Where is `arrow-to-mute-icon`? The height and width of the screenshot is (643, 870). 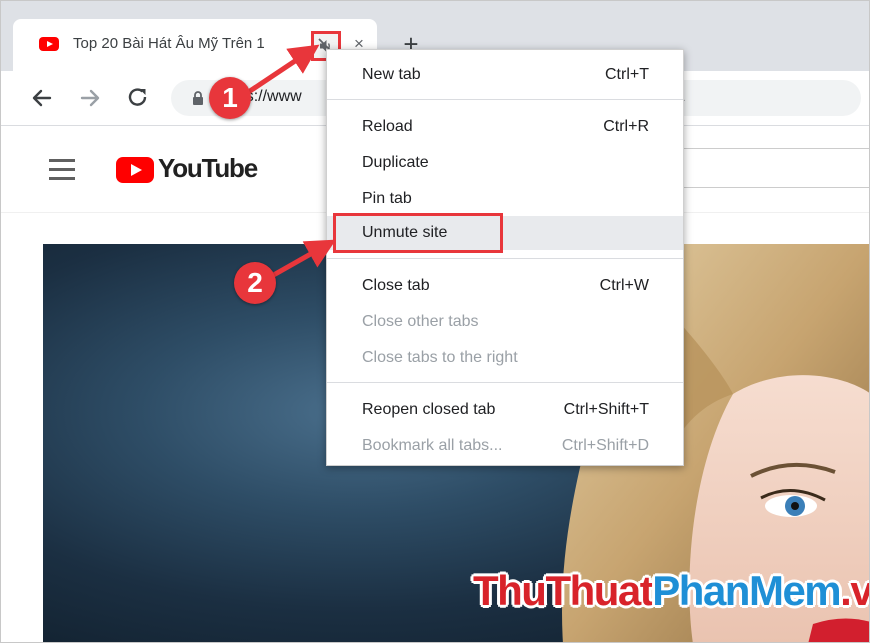
arrow-to-mute-icon is located at coordinates (279, 72).